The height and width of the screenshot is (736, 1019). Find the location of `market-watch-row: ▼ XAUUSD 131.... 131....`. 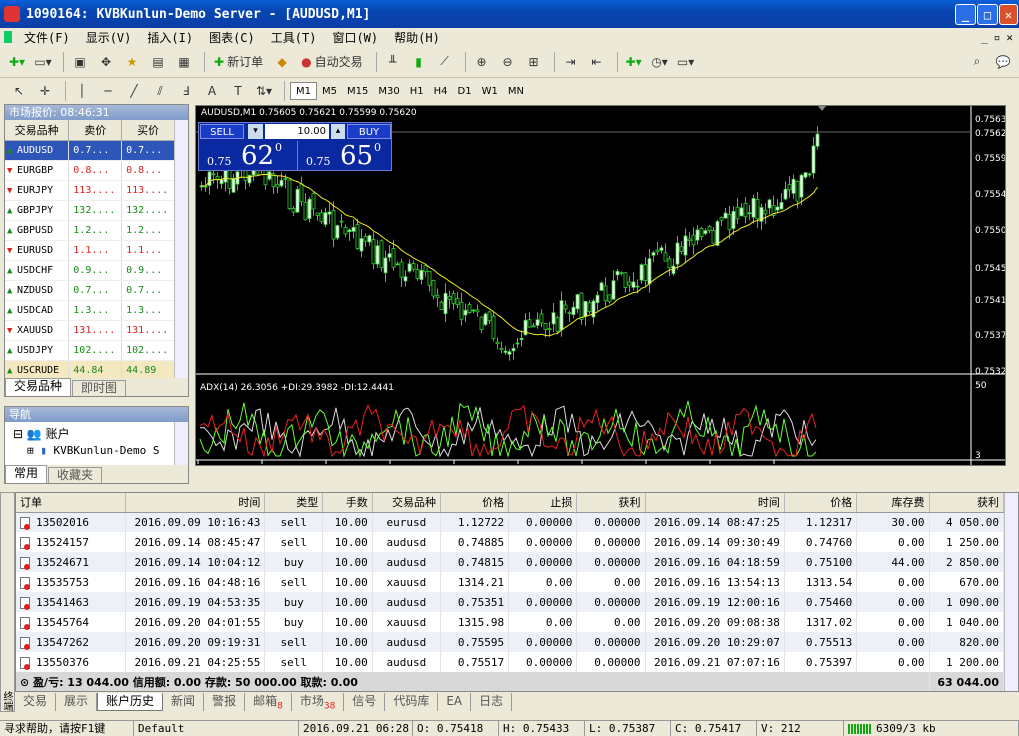

market-watch-row: ▼ XAUUSD 131.... 131.... is located at coordinates (90, 330).